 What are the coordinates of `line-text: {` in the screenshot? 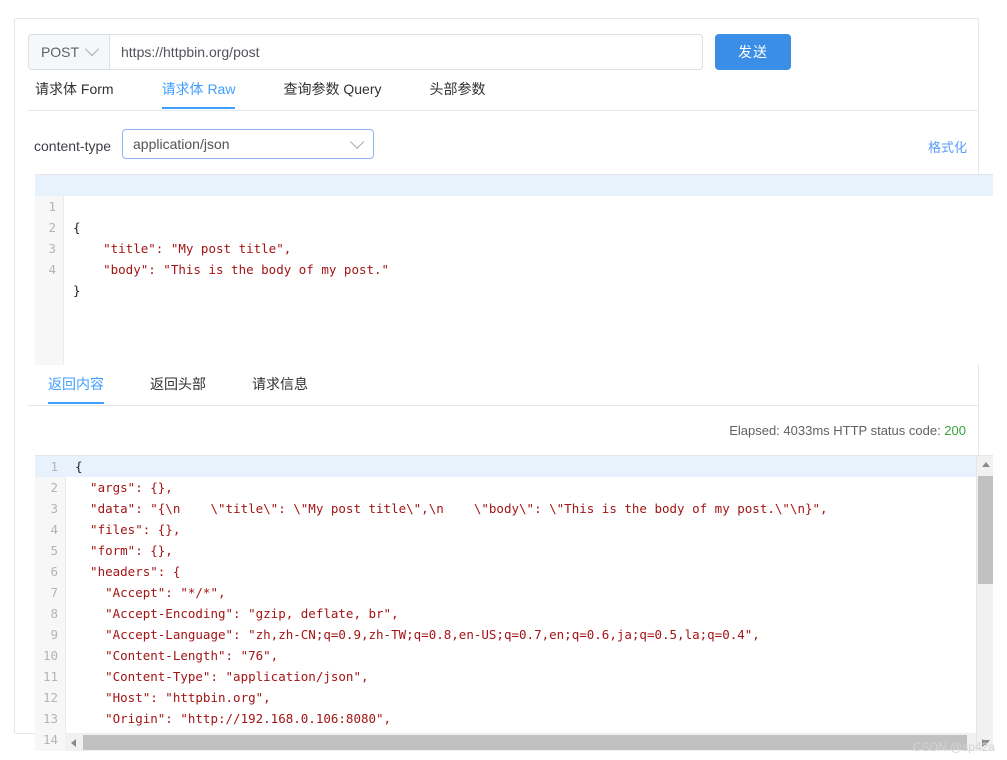 It's located at (79, 466).